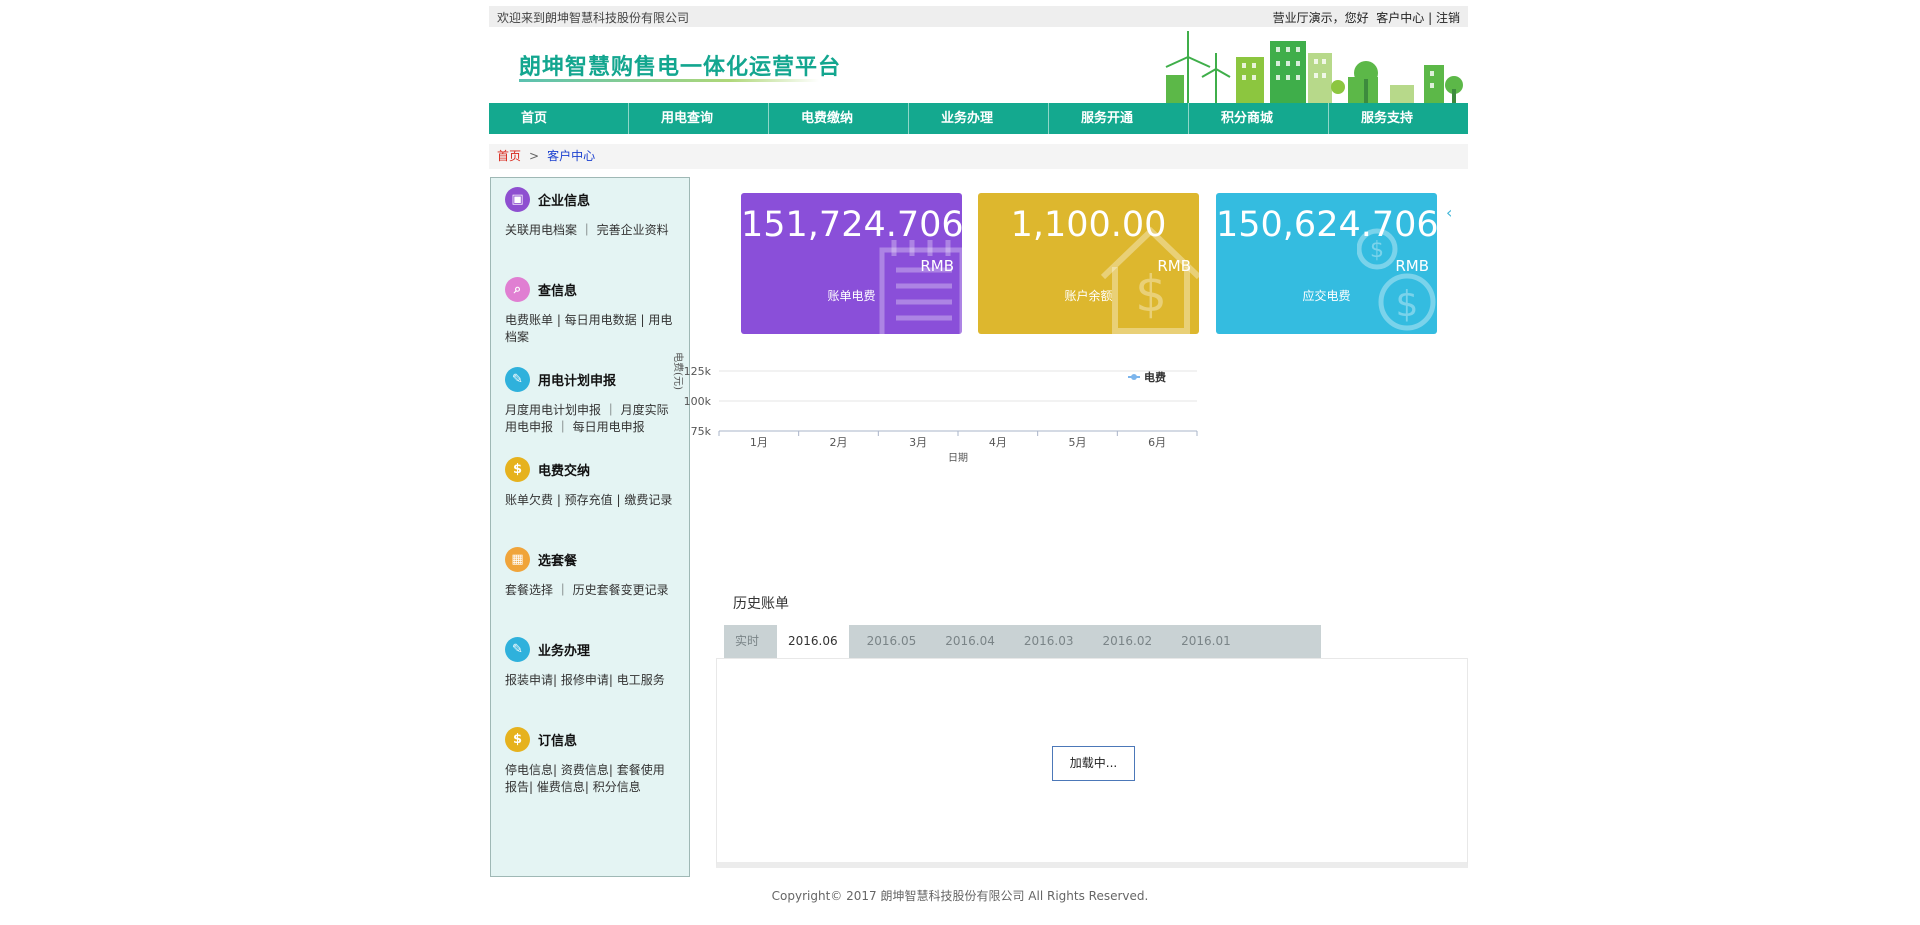  Describe the element at coordinates (920, 287) in the screenshot. I see `notepad-icon` at that location.